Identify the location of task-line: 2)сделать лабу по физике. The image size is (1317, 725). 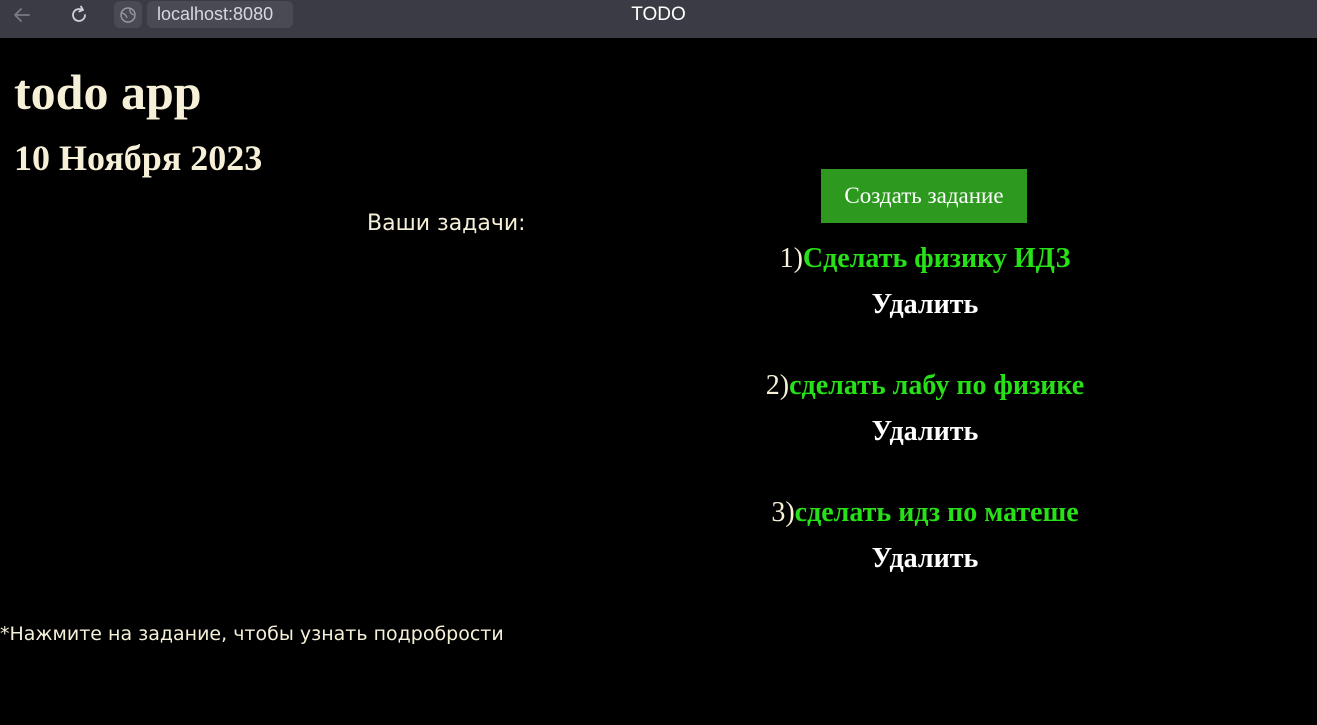
(925, 386).